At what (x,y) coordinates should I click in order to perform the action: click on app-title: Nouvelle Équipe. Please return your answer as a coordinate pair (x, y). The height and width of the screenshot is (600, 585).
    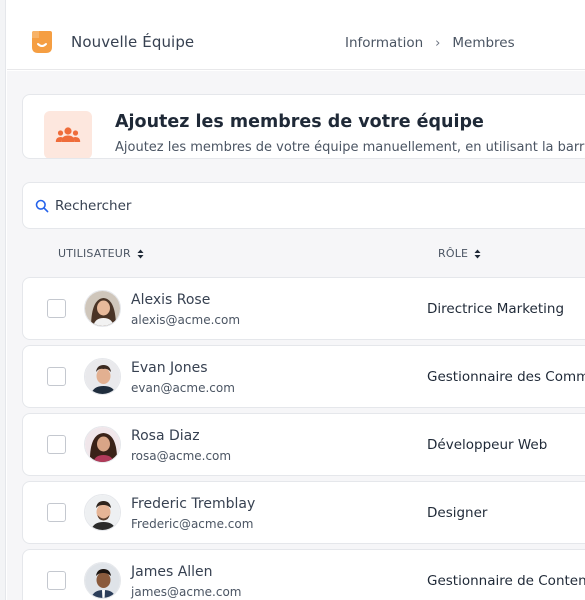
    Looking at the image, I should click on (133, 42).